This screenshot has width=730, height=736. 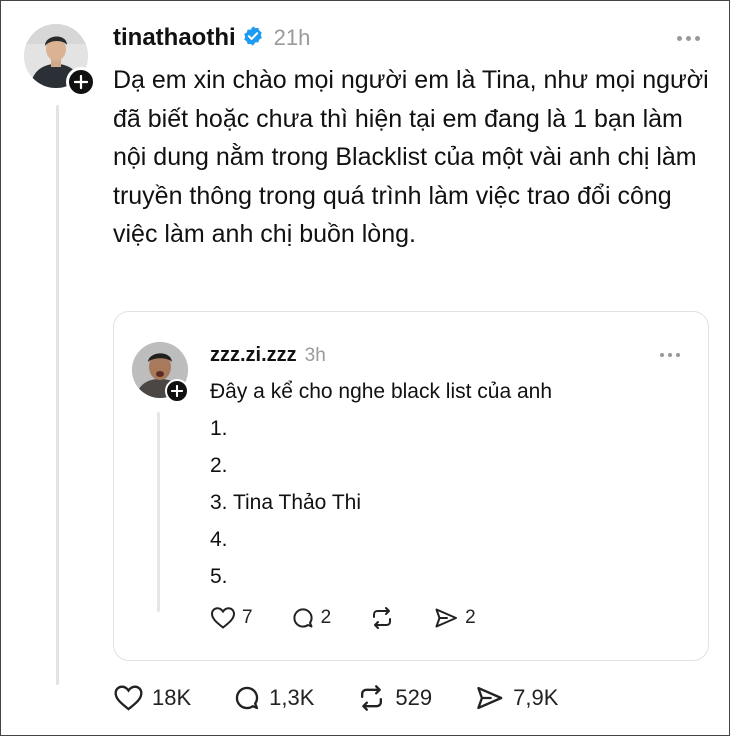 I want to click on quoted-comment-count: 2, so click(x=326, y=617).